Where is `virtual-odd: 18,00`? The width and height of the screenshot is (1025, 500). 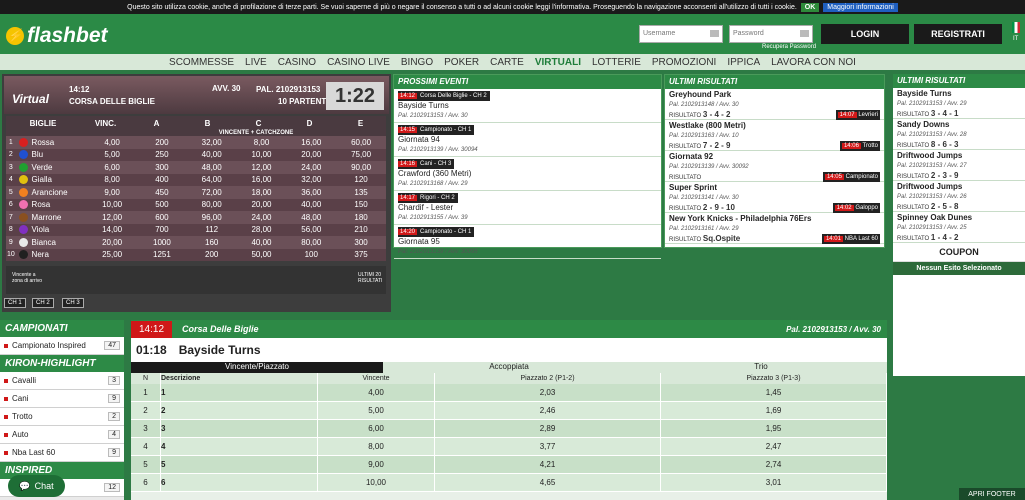
virtual-odd: 18,00 is located at coordinates (262, 192).